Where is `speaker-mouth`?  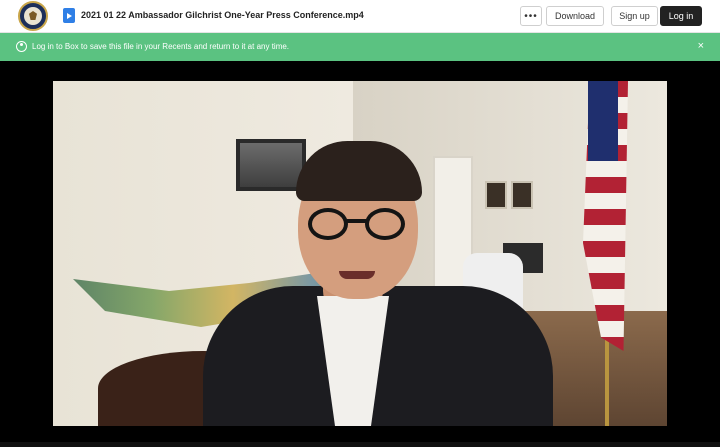 speaker-mouth is located at coordinates (357, 275).